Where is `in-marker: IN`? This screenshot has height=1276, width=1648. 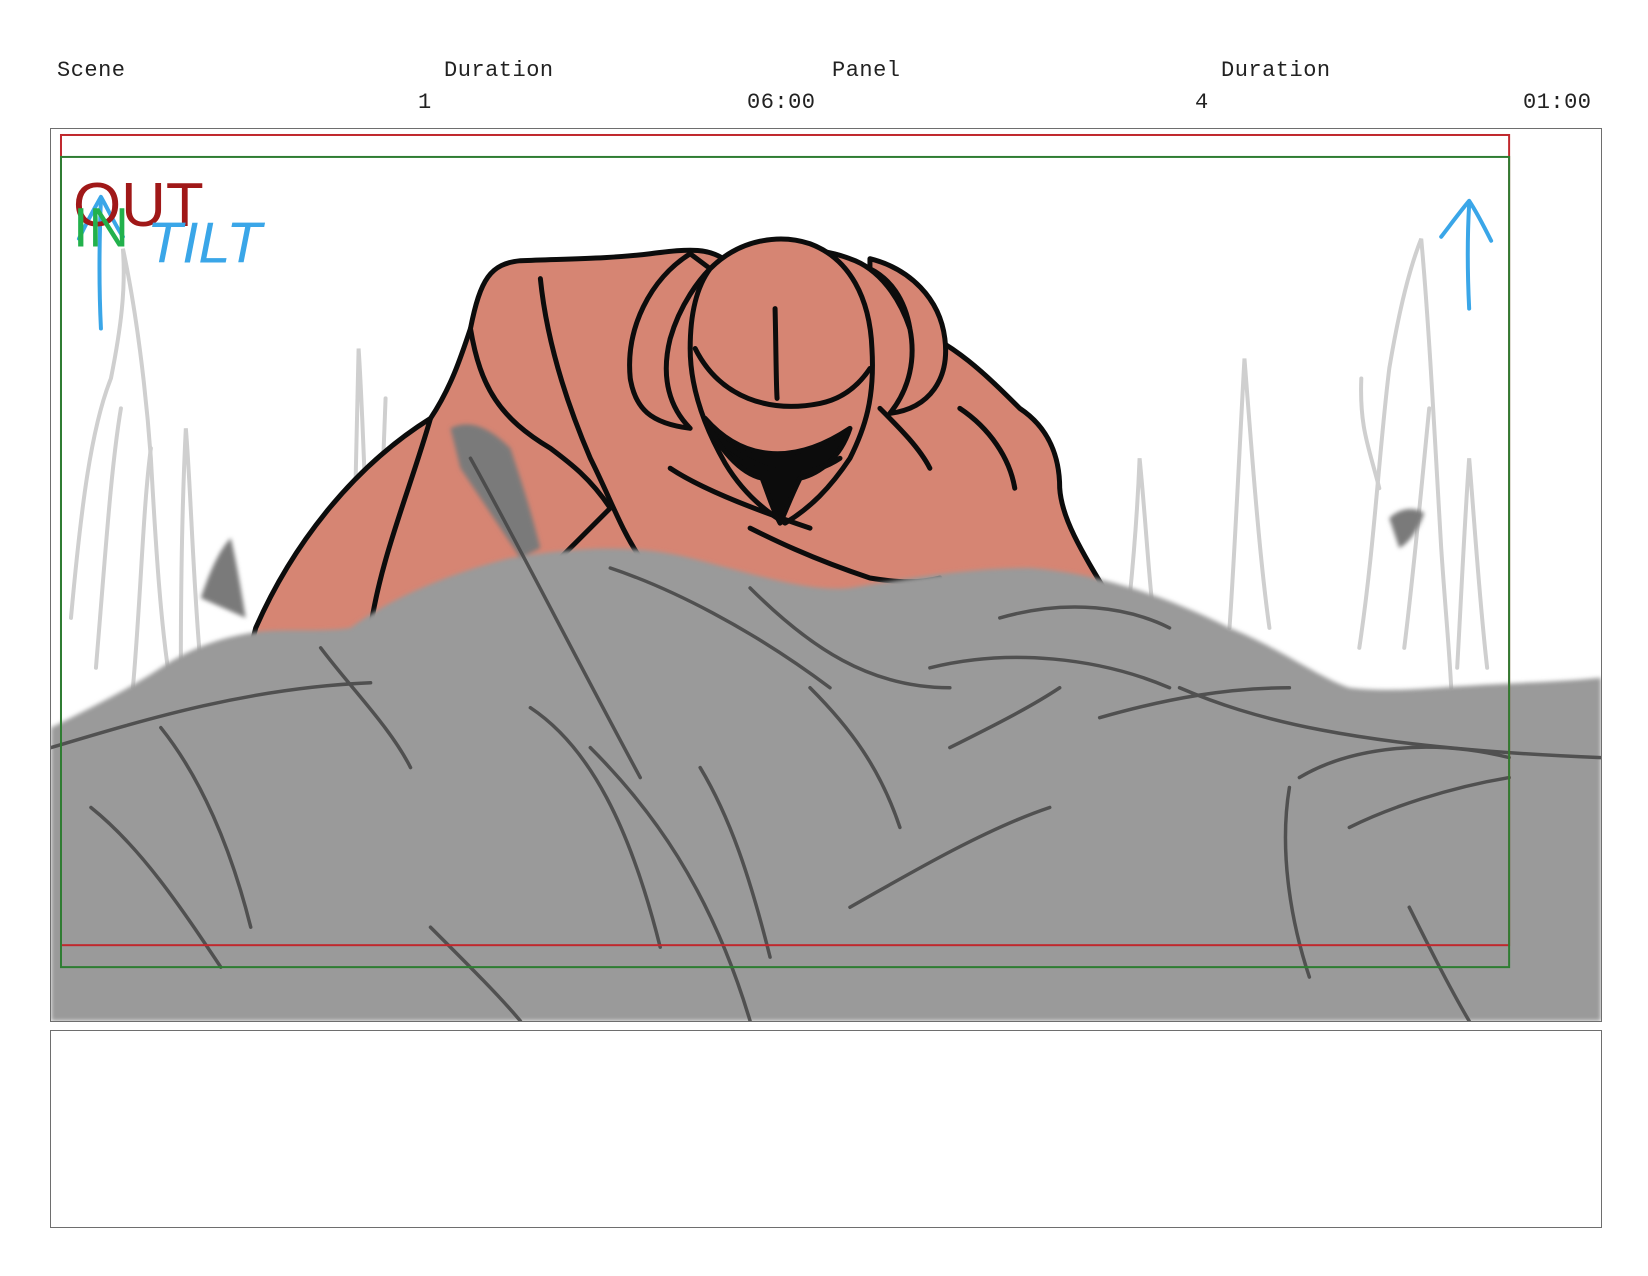 in-marker: IN is located at coordinates (101, 227).